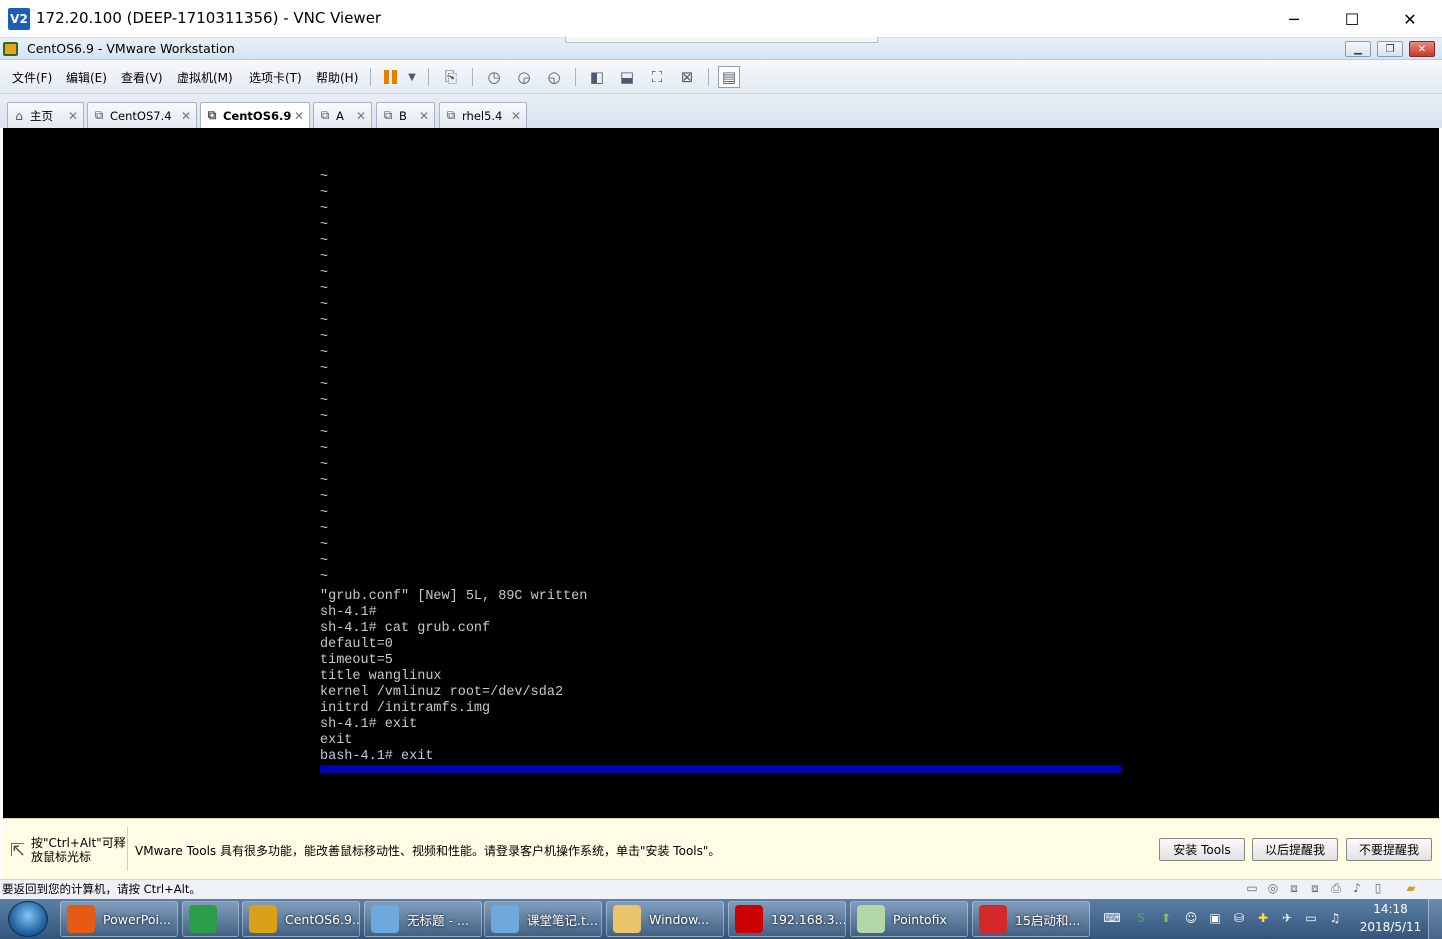 This screenshot has height=939, width=1442. I want to click on network-icon: ▭, so click(1311, 918).